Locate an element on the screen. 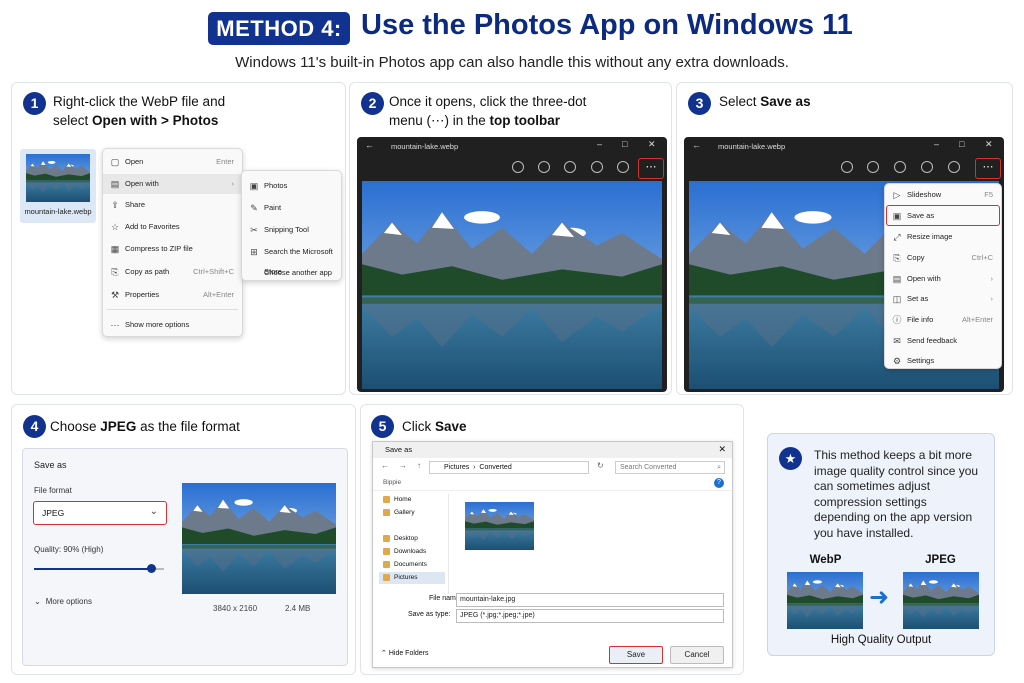  context-menu-item-open-with: ▤ Open with › is located at coordinates (172, 184).